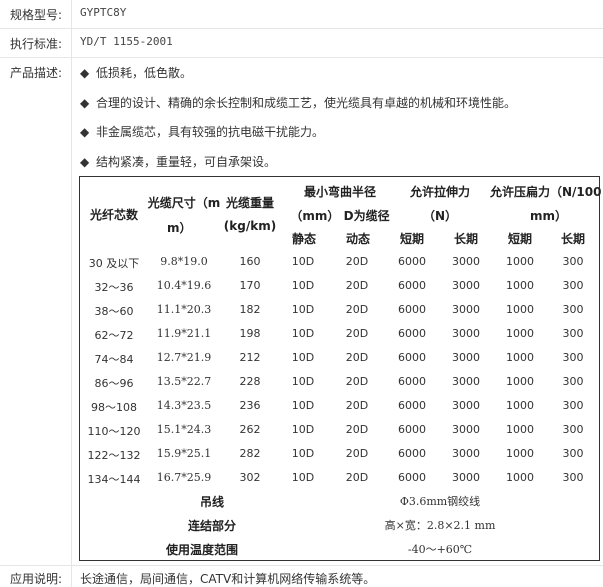 This screenshot has height=587, width=603. Describe the element at coordinates (36, 311) in the screenshot. I see `description-label: 产品描述:` at that location.